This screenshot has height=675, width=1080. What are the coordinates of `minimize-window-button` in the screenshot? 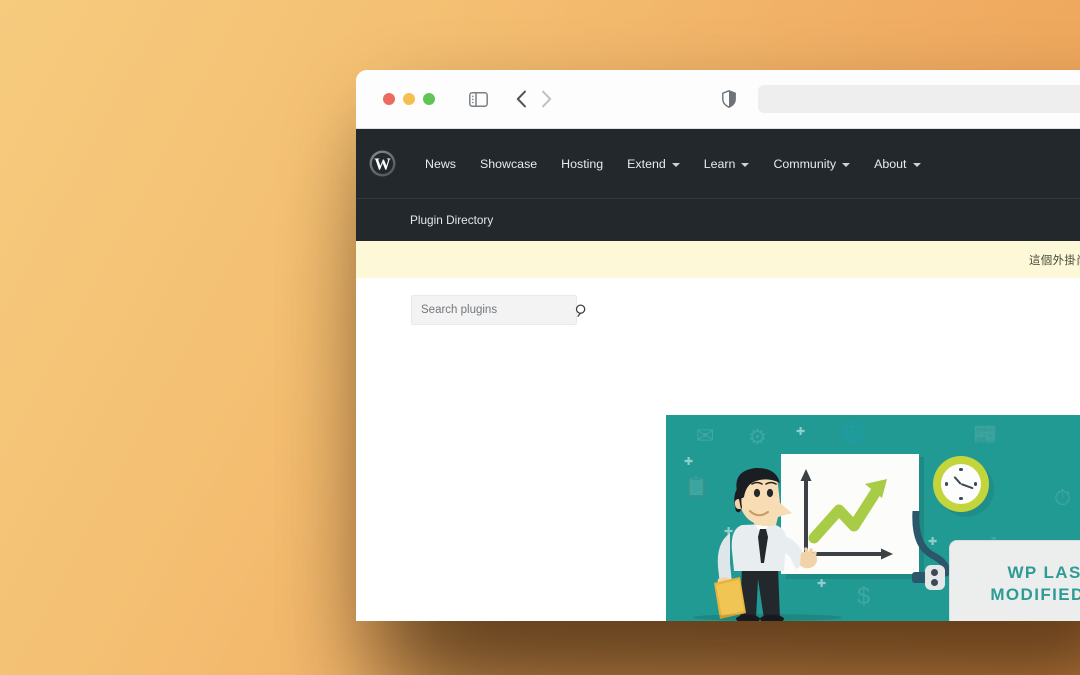 It's located at (409, 99).